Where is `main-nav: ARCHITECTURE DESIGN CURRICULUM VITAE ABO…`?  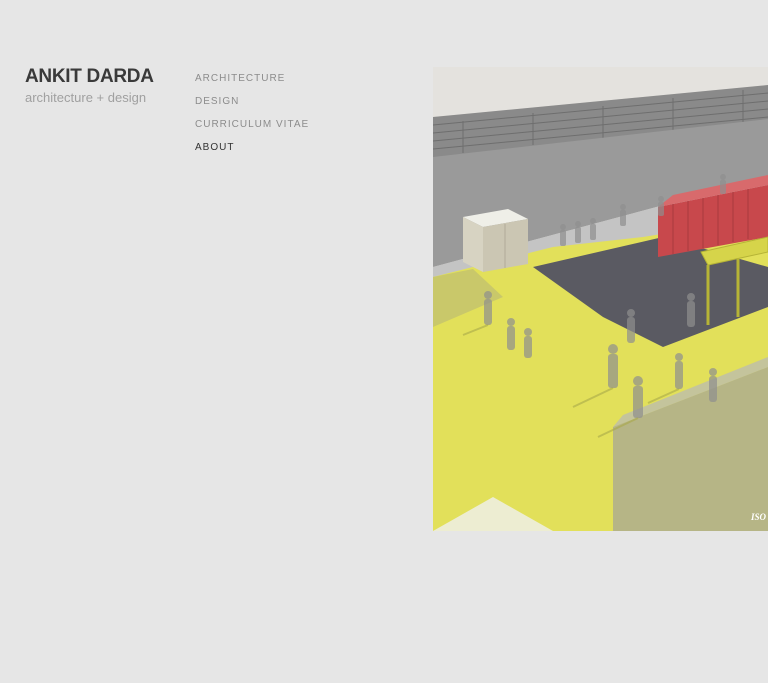 main-nav: ARCHITECTURE DESIGN CURRICULUM VITAE ABO… is located at coordinates (252, 114).